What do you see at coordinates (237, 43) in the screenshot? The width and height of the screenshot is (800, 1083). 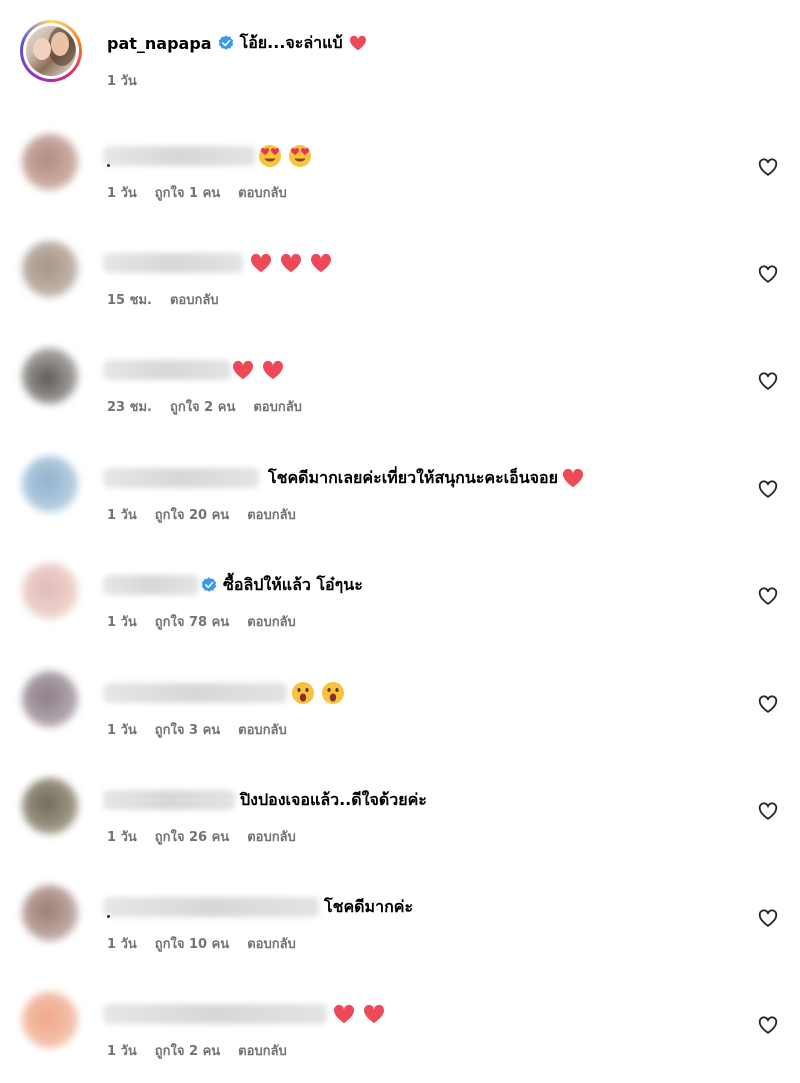 I see `caption-line: pat_napapa โอ้ย...จะล่าแบ้` at bounding box center [237, 43].